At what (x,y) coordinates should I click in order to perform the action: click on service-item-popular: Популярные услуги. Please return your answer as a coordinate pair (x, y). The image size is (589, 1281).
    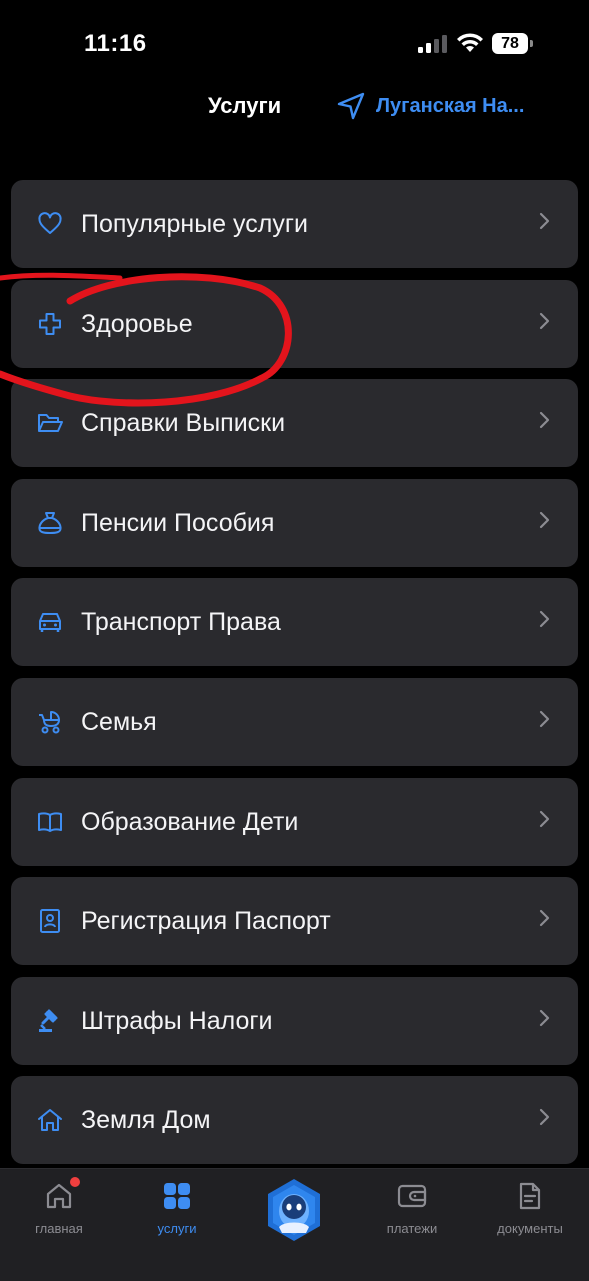
    Looking at the image, I should click on (294, 224).